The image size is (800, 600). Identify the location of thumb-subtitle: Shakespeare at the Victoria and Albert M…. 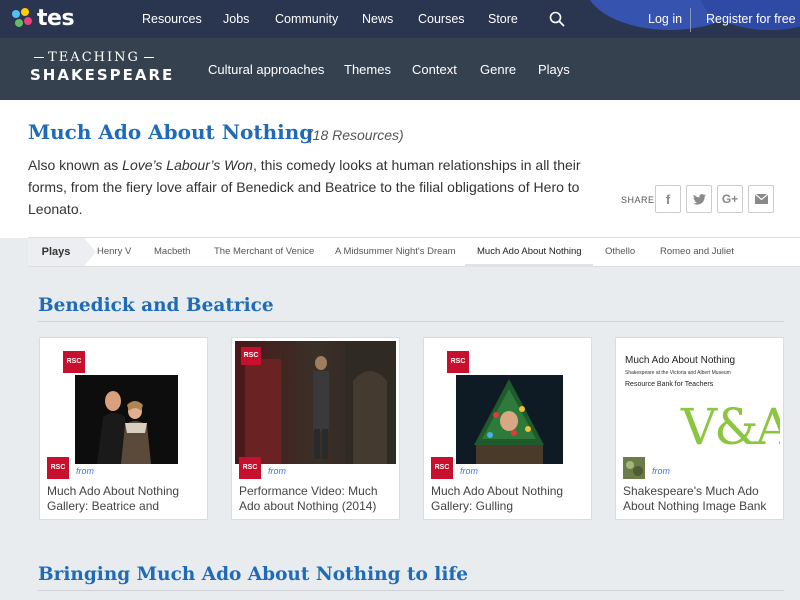
(678, 373).